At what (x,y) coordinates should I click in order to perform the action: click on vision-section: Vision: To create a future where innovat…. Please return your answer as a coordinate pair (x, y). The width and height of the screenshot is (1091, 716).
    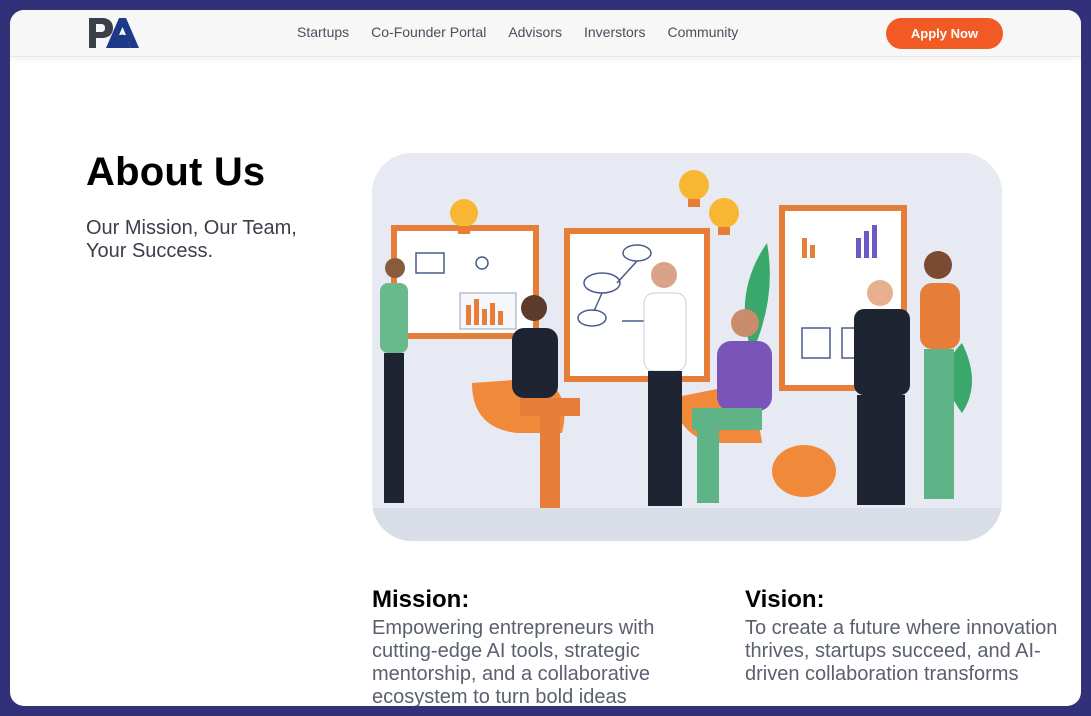
    Looking at the image, I should click on (909, 636).